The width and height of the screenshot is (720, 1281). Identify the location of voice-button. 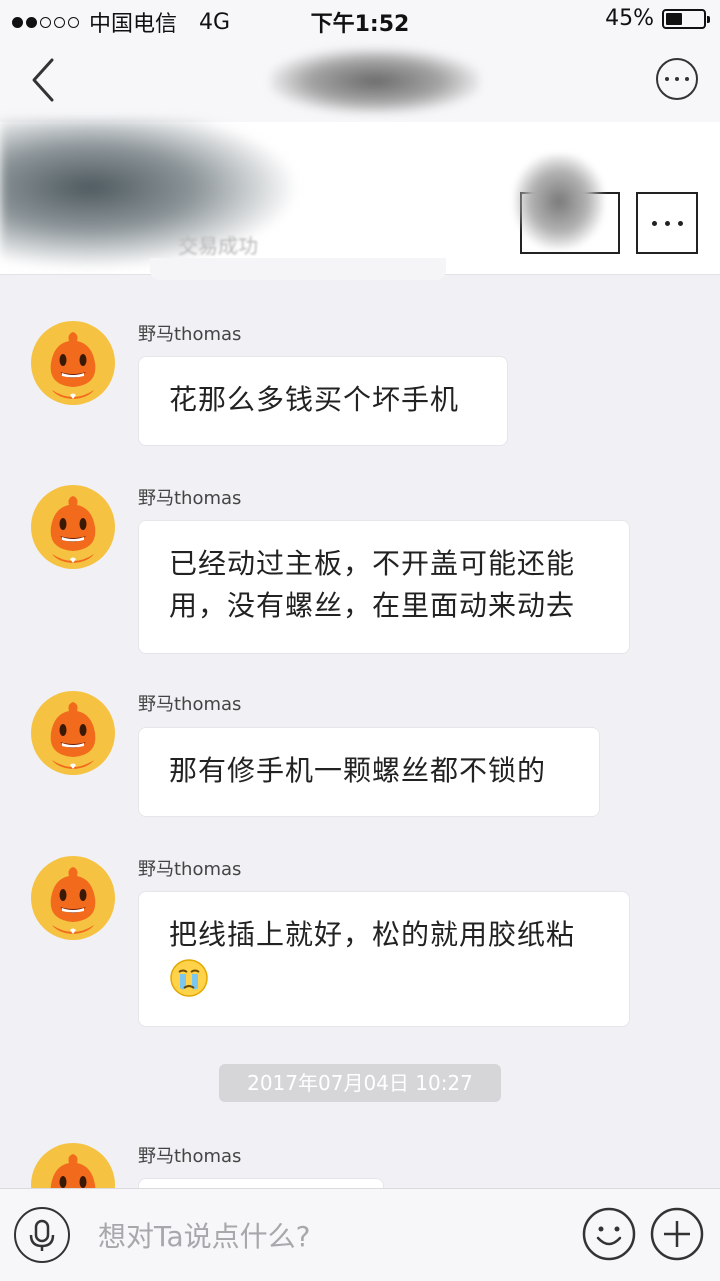
(42, 1235).